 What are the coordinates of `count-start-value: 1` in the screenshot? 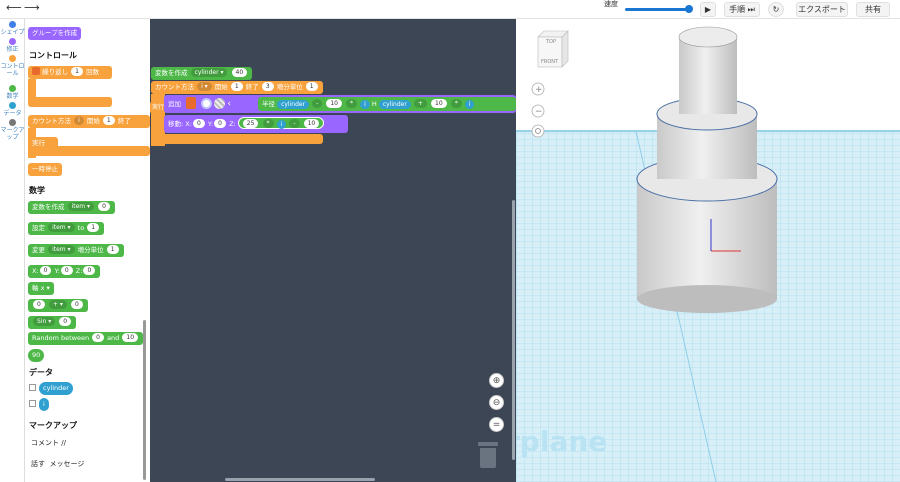 It's located at (108, 120).